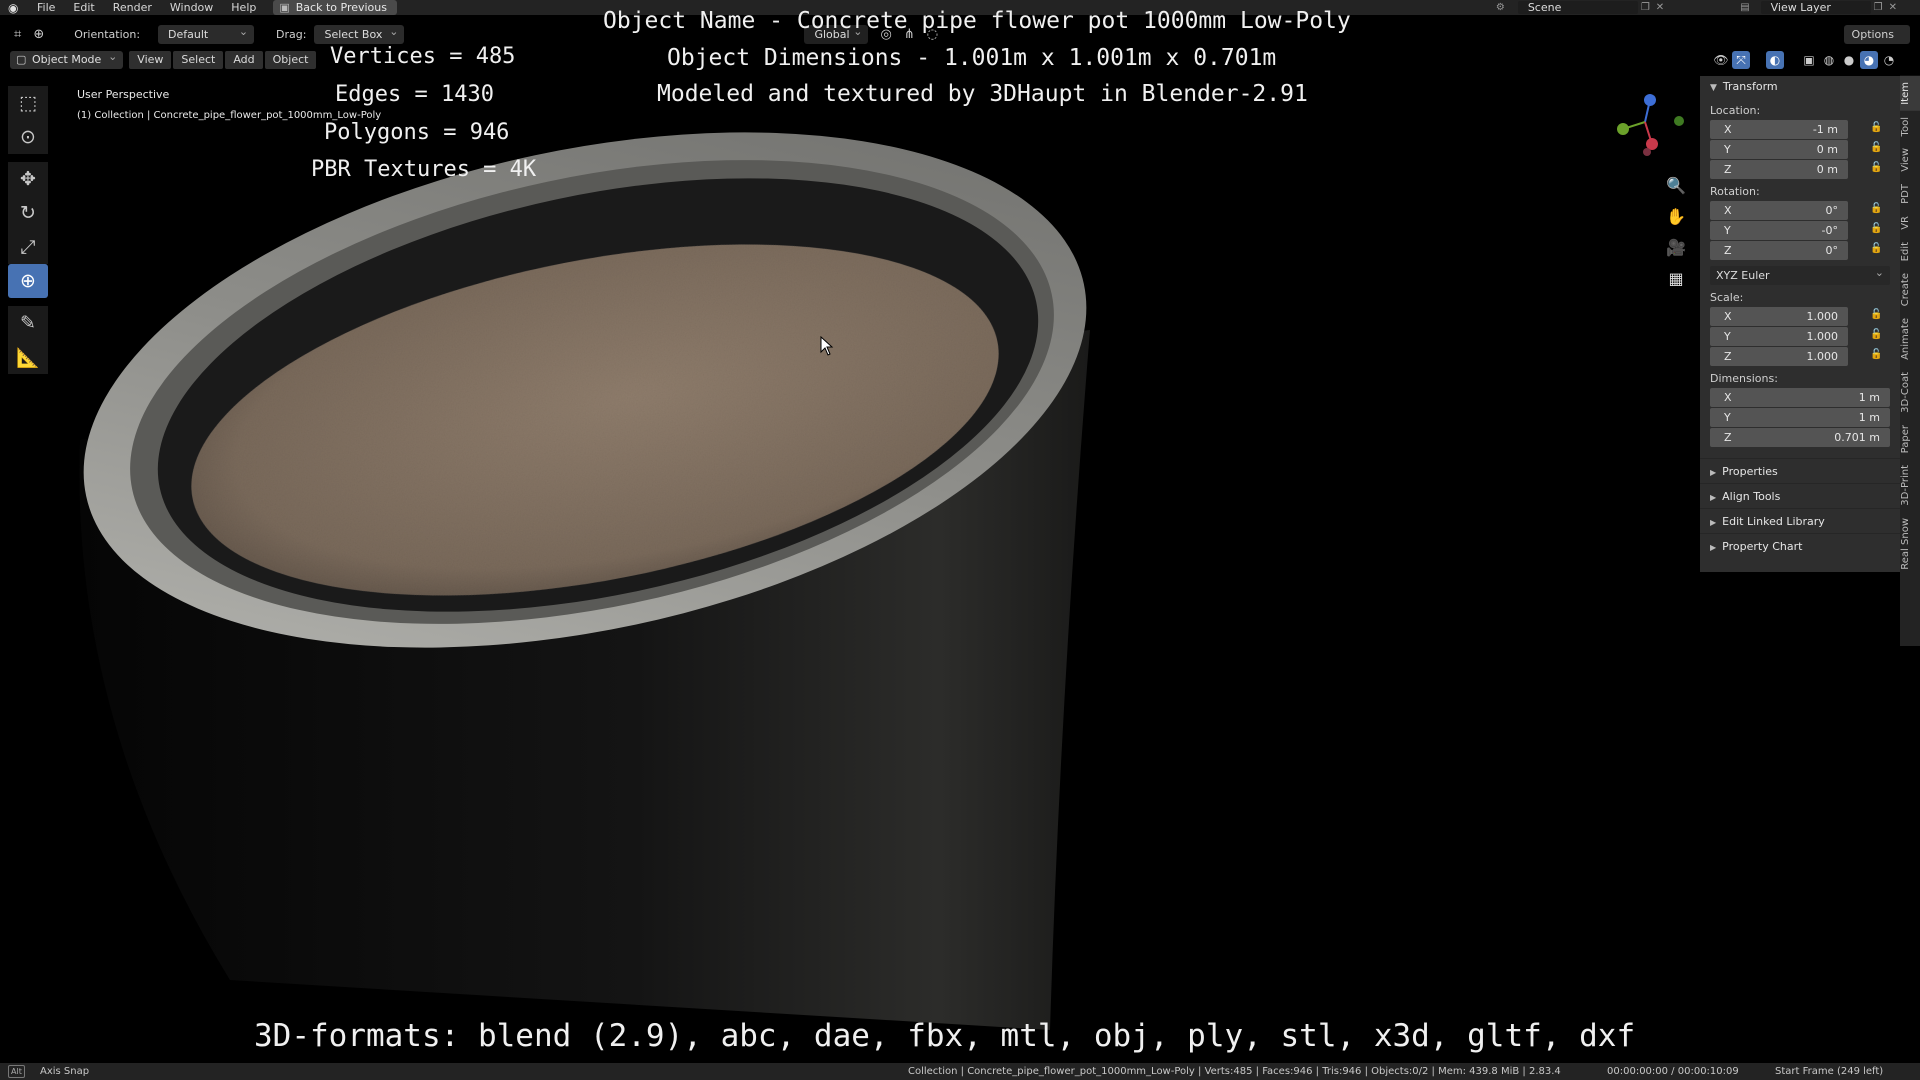  Describe the element at coordinates (1910, 485) in the screenshot. I see `tab-3d-print: 3D-Print` at that location.